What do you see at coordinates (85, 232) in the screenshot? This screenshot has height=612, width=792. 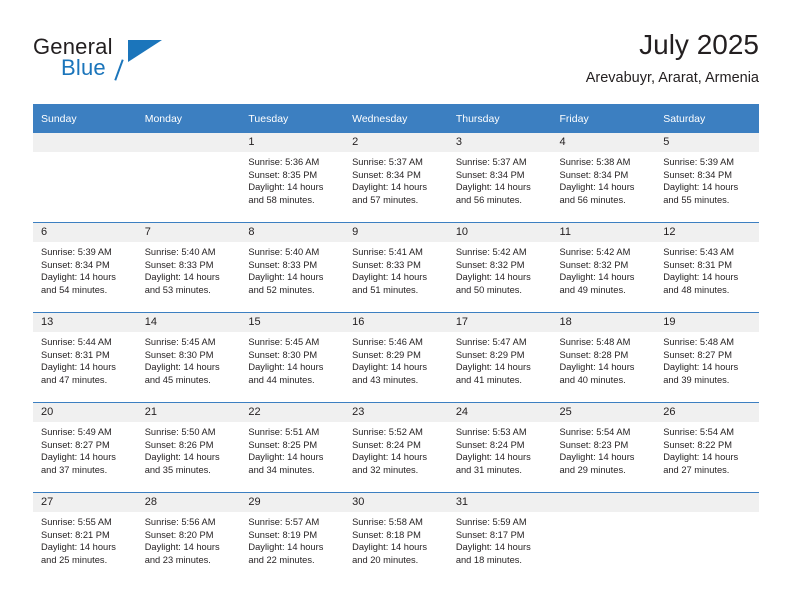 I see `day-number: 6` at bounding box center [85, 232].